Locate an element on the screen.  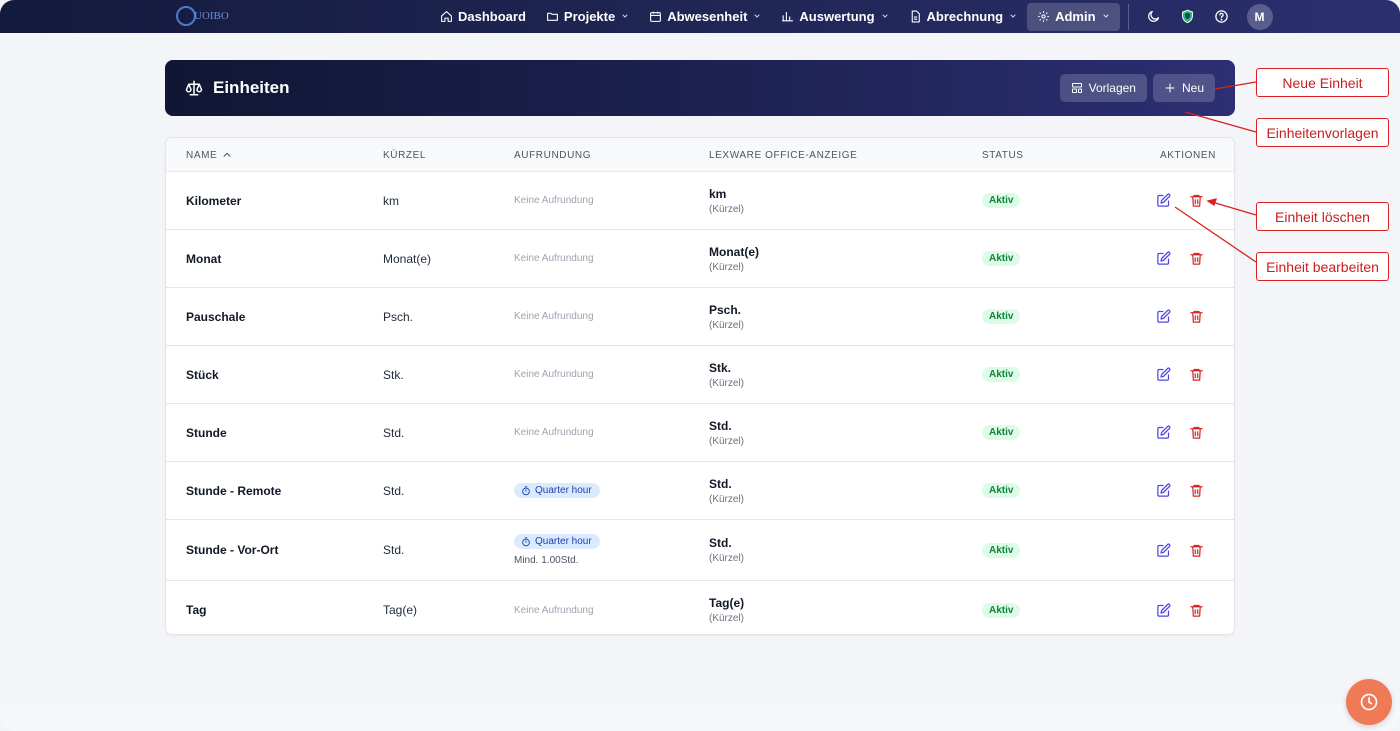
time-tracker-button is located at coordinates (1369, 702).